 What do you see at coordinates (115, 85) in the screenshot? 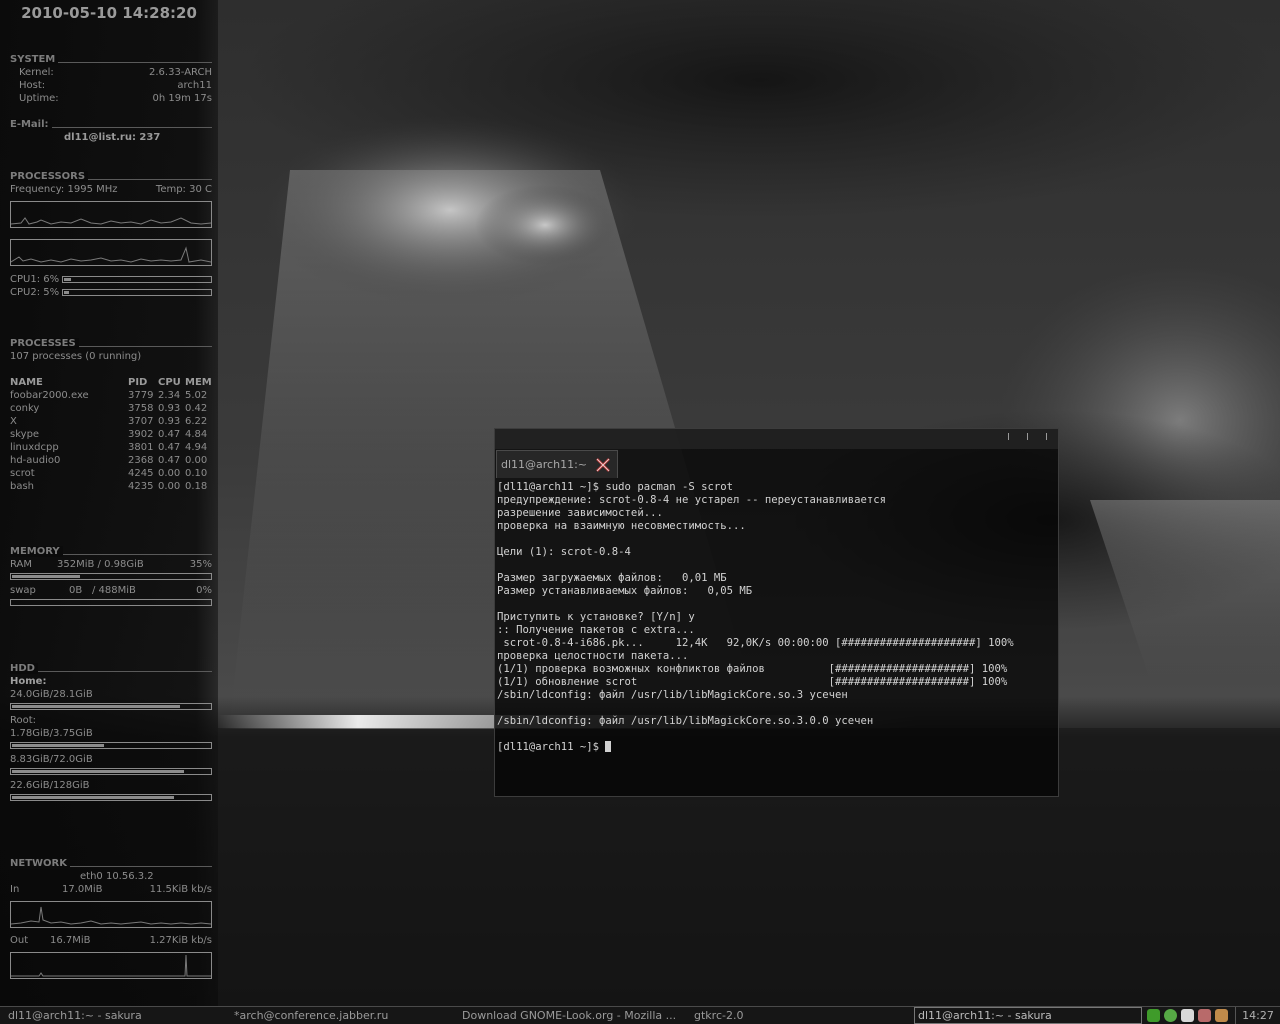
I see `host-row: Host: arch11` at bounding box center [115, 85].